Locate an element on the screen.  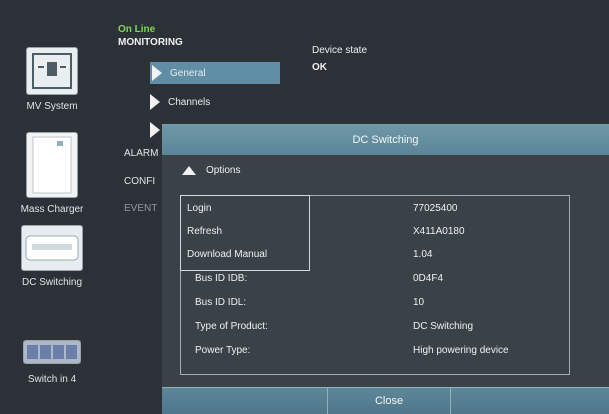
online-status: On Line is located at coordinates (137, 29).